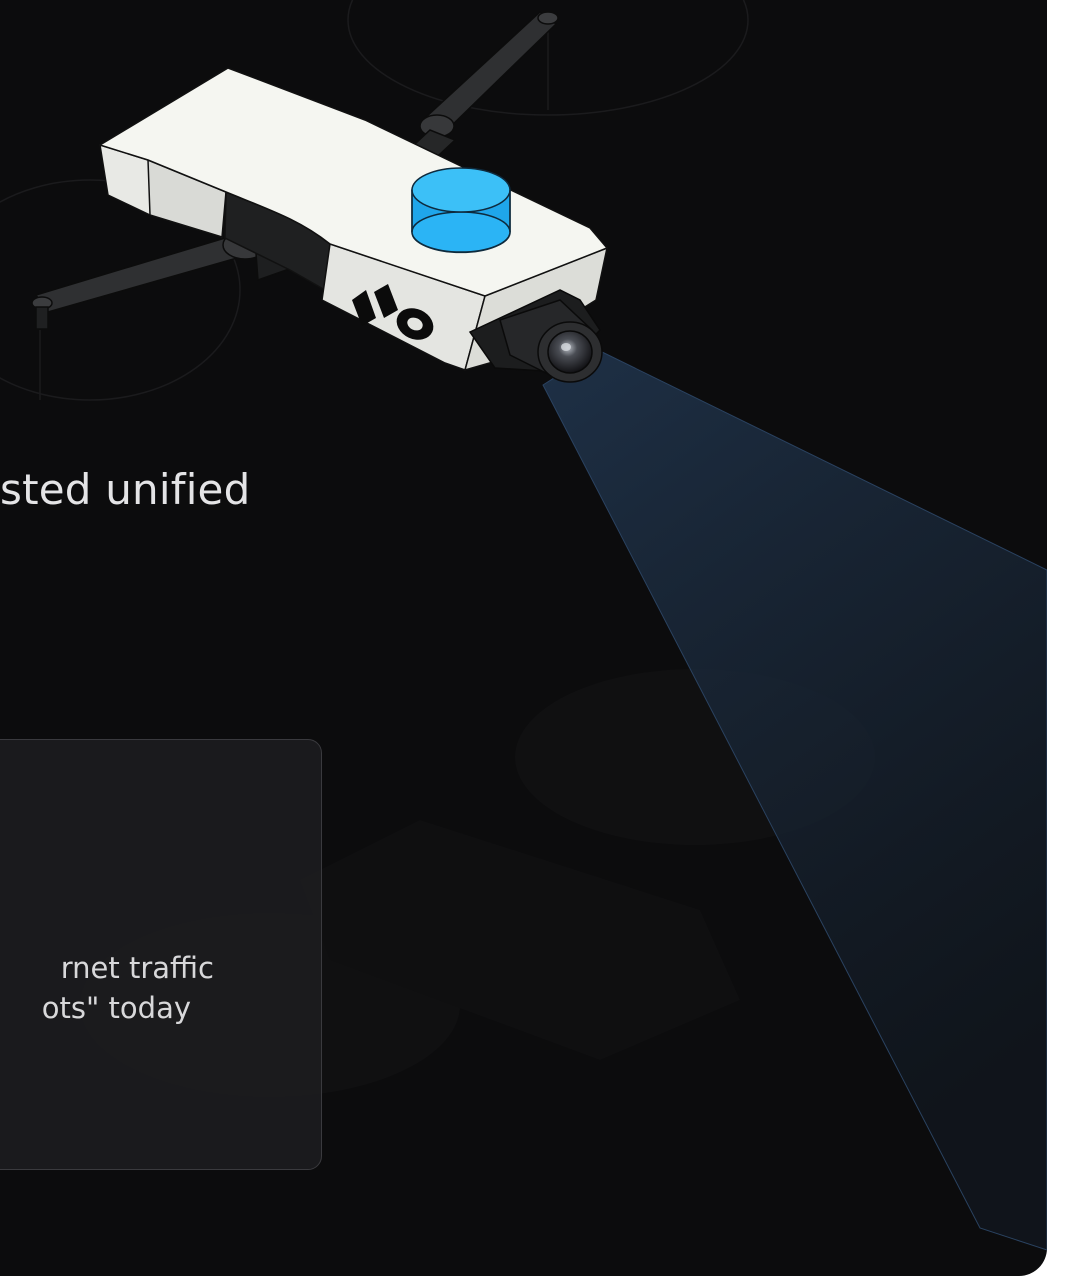 Image resolution: width=1066 pixels, height=1276 pixels. What do you see at coordinates (478, 90) in the screenshot?
I see `drone-arm-rear` at bounding box center [478, 90].